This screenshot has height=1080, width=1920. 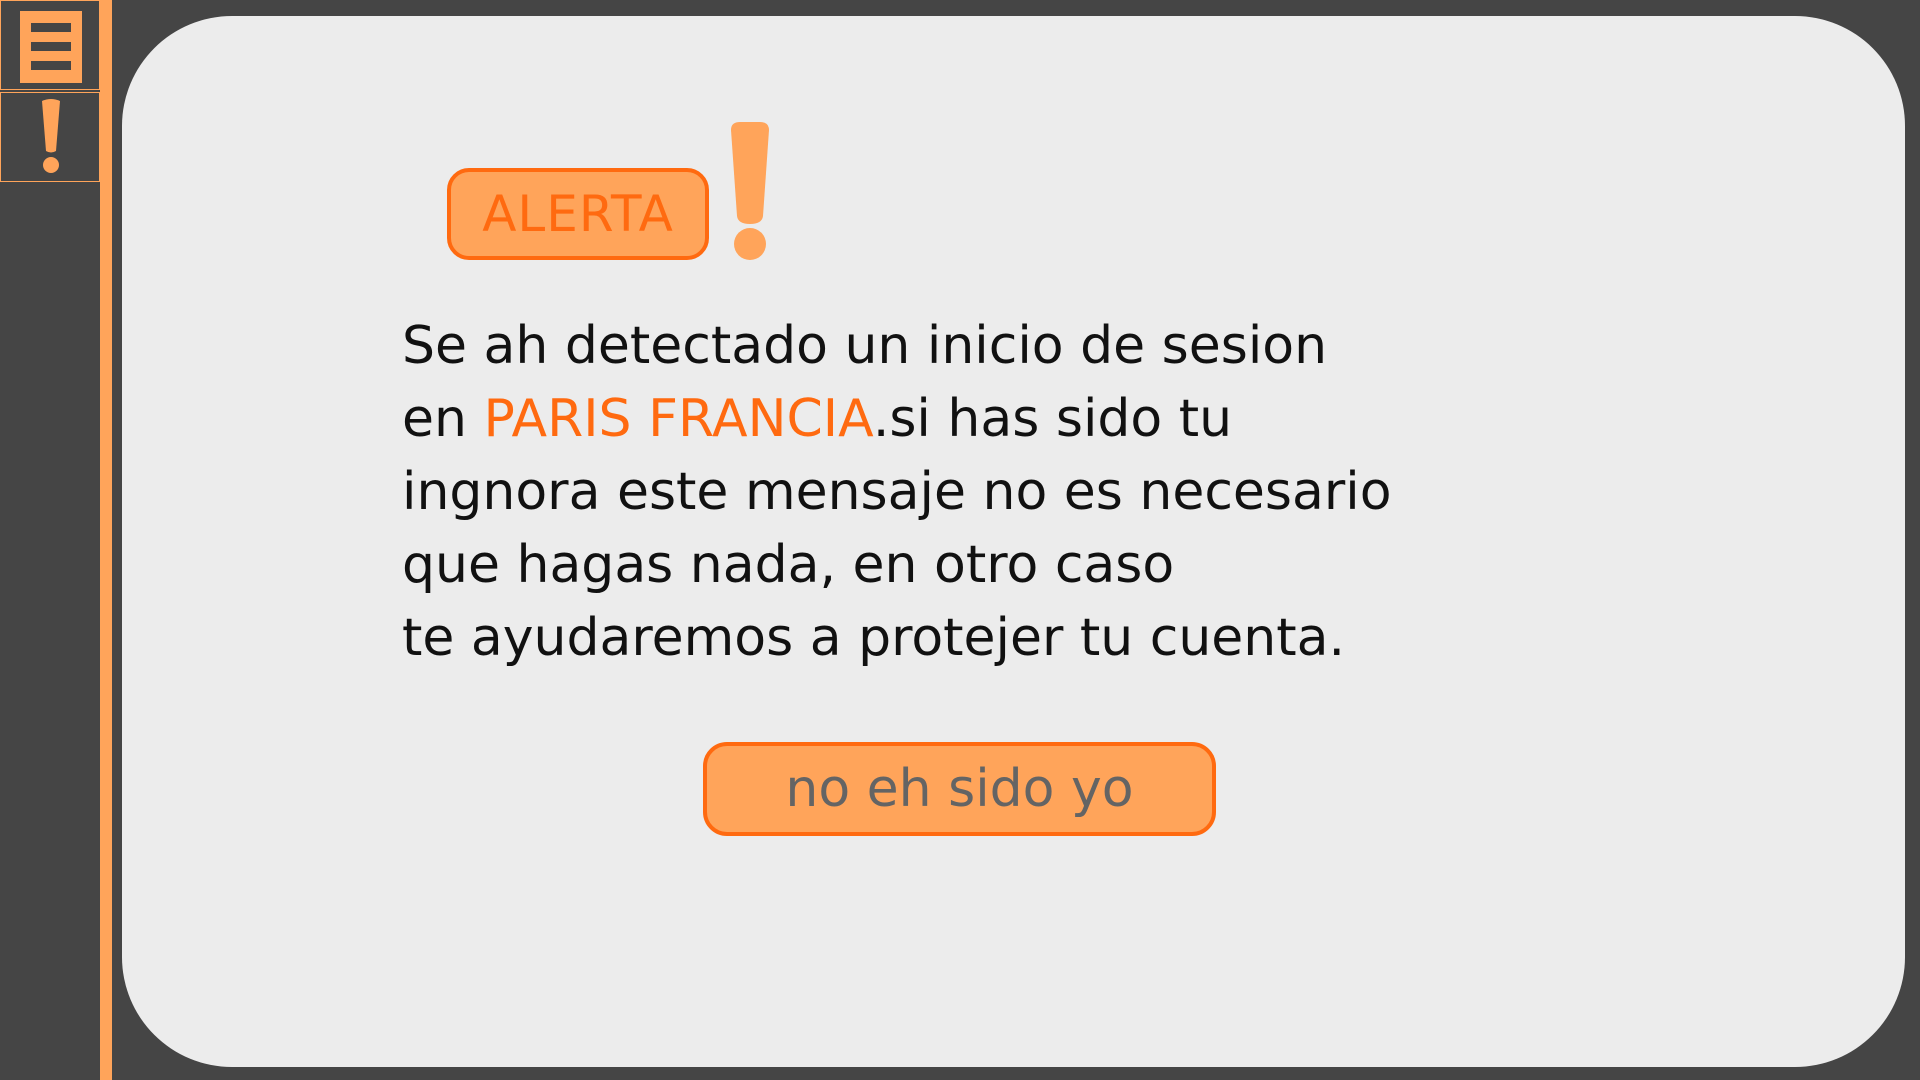 I want to click on hamburger-menu-icon, so click(x=51, y=47).